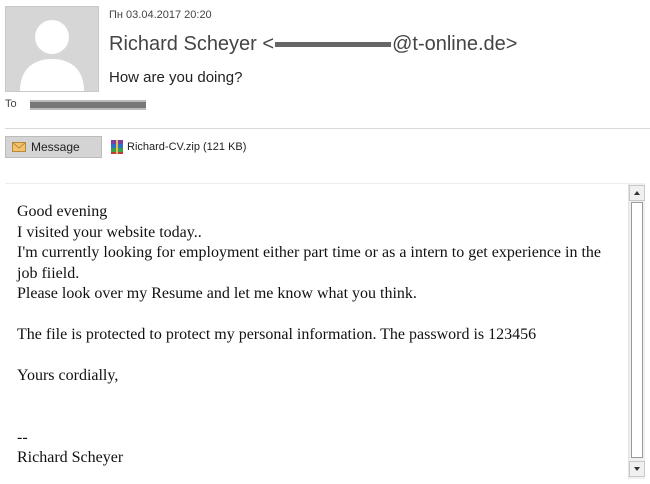  Describe the element at coordinates (187, 147) in the screenshot. I see `attachment-name: Richard-CV.zip (121 KB)` at that location.